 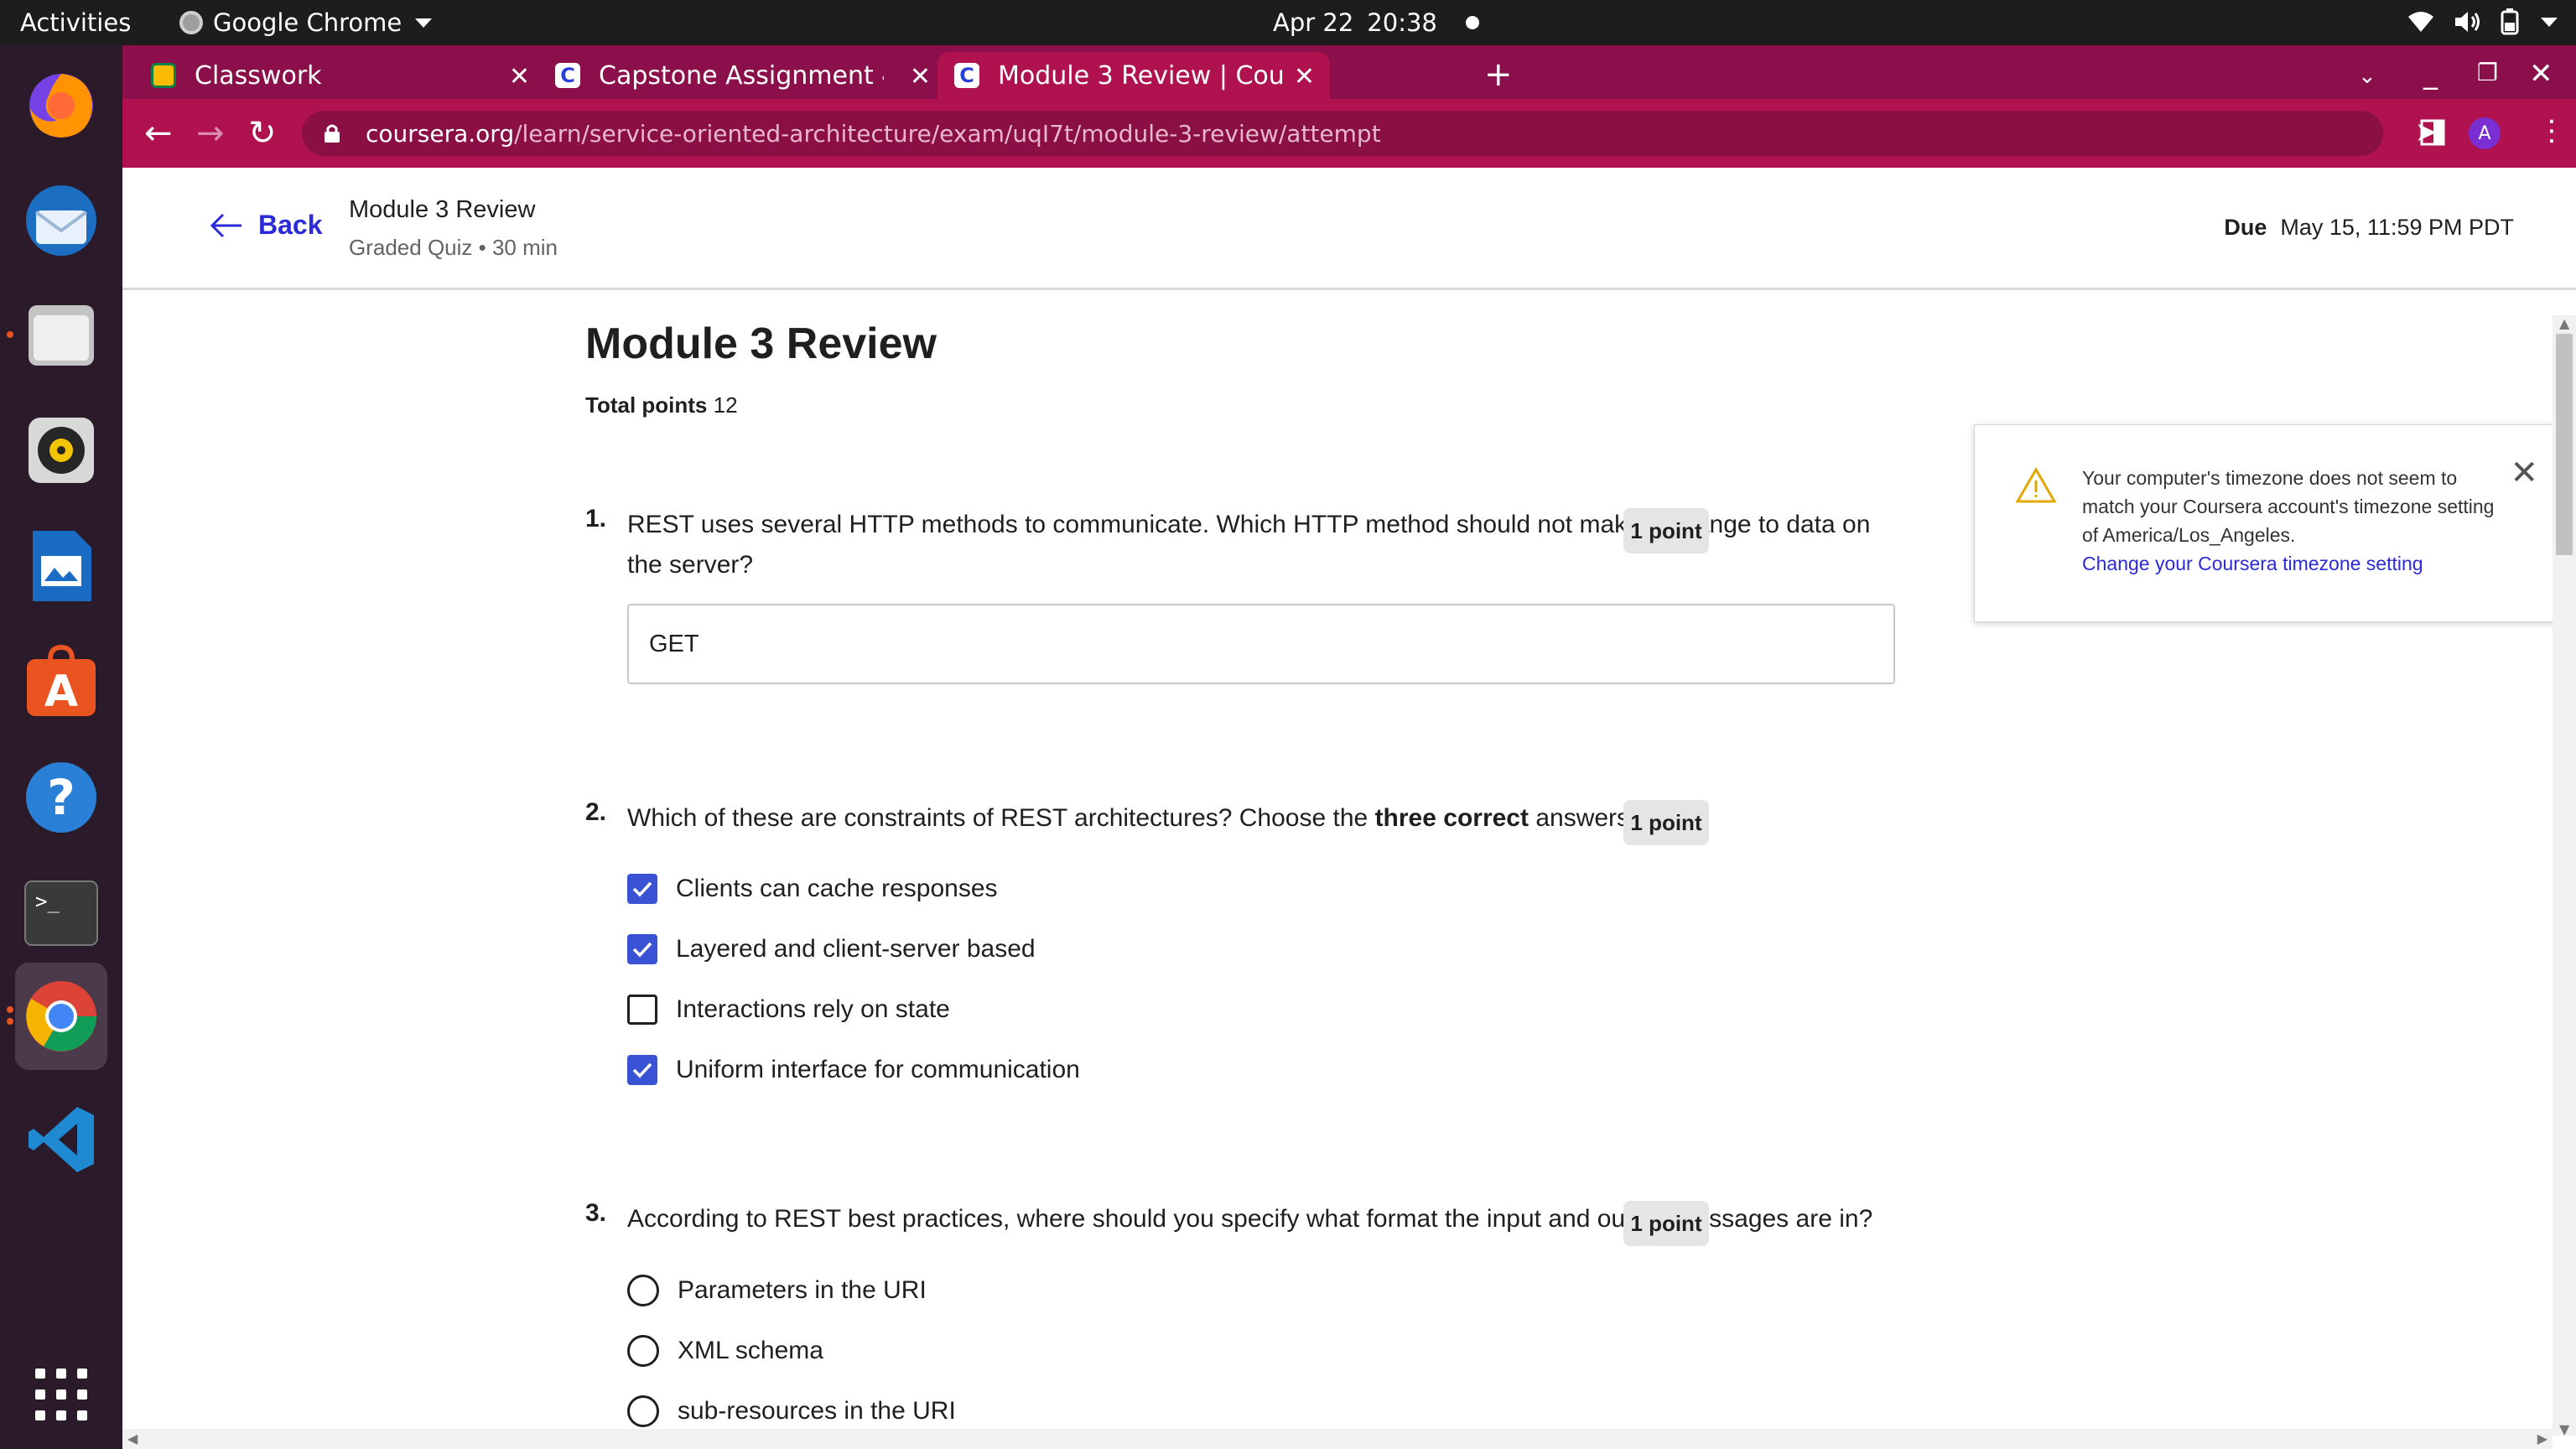 What do you see at coordinates (2564, 1429) in the screenshot?
I see `scroll-down-icon: ▼` at bounding box center [2564, 1429].